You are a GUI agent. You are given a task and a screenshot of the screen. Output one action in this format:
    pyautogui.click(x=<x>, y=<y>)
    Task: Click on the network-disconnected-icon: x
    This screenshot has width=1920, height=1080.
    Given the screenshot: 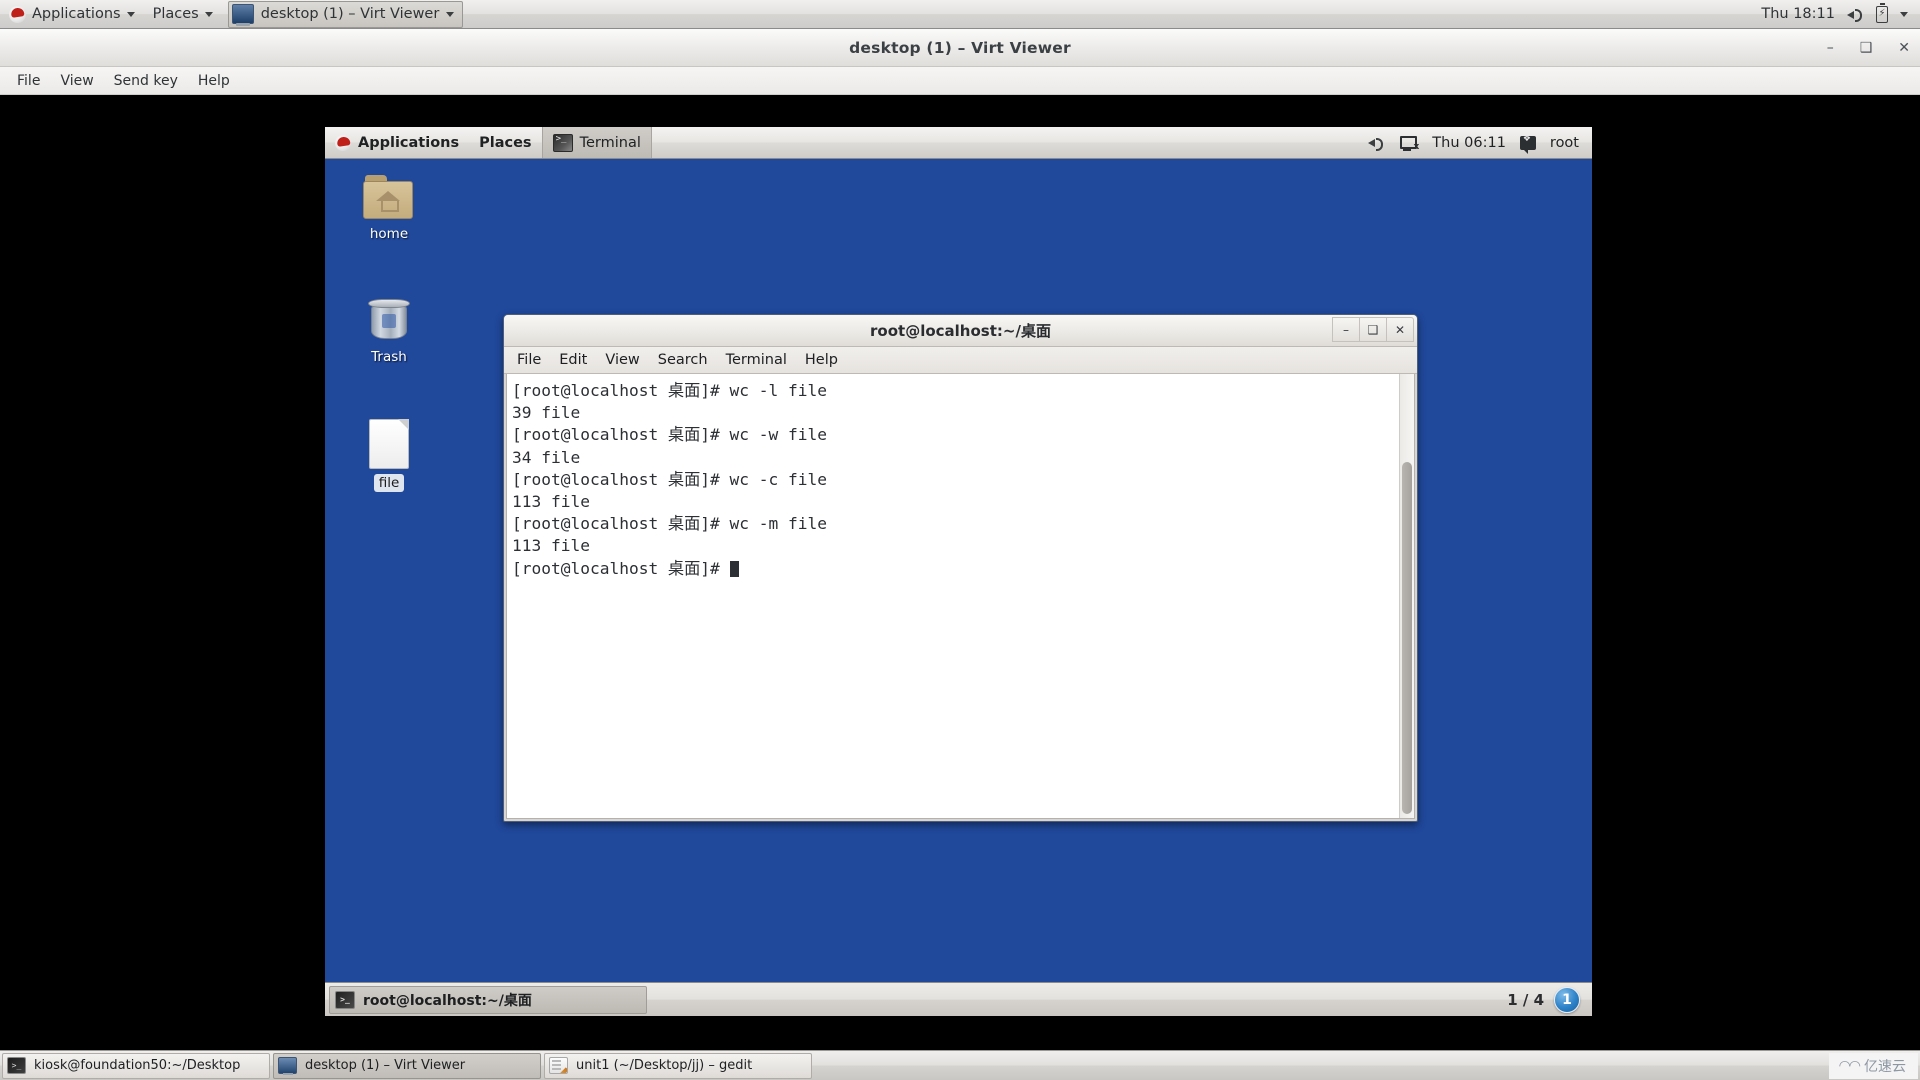 What is the action you would take?
    pyautogui.click(x=1409, y=143)
    